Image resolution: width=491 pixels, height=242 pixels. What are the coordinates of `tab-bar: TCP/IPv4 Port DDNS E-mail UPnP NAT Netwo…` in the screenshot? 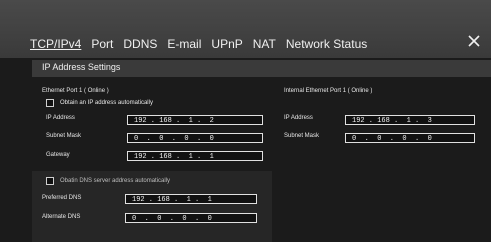 It's located at (203, 44).